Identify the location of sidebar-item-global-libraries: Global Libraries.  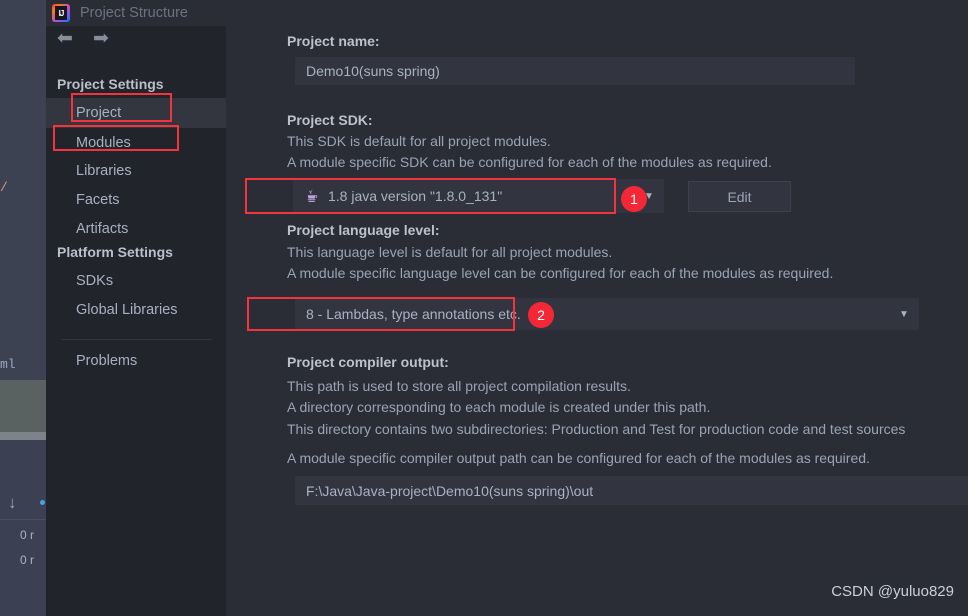
(136, 310).